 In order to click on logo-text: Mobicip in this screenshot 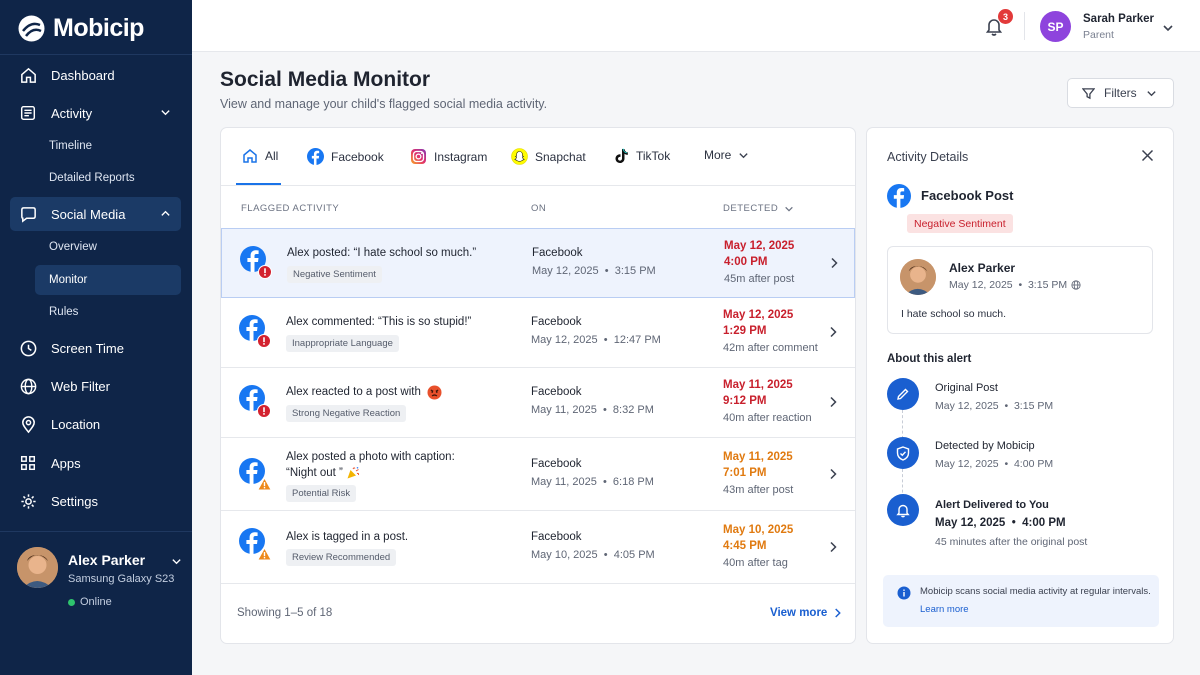, I will do `click(98, 28)`.